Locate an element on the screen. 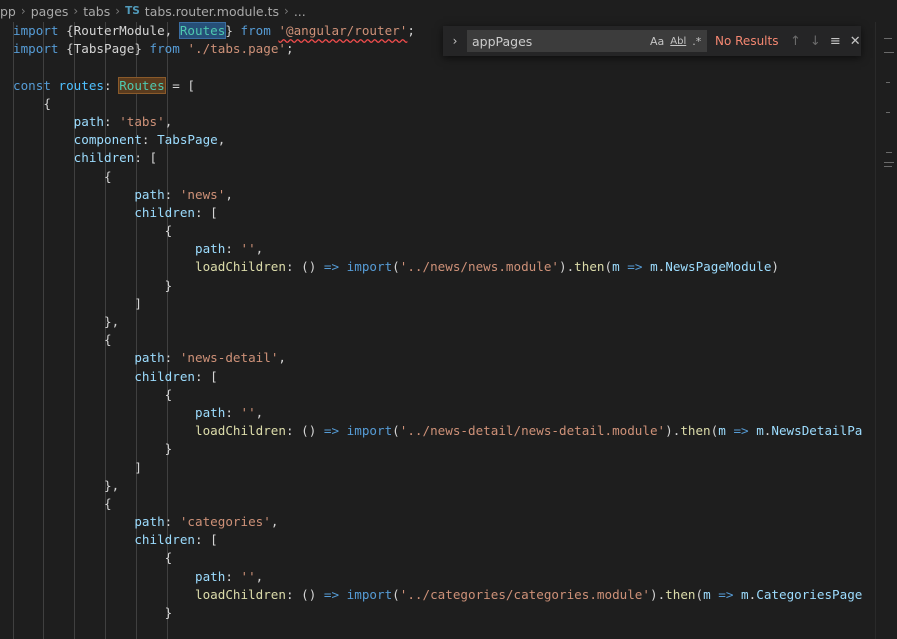 This screenshot has height=639, width=897. code-token: ; is located at coordinates (411, 30).